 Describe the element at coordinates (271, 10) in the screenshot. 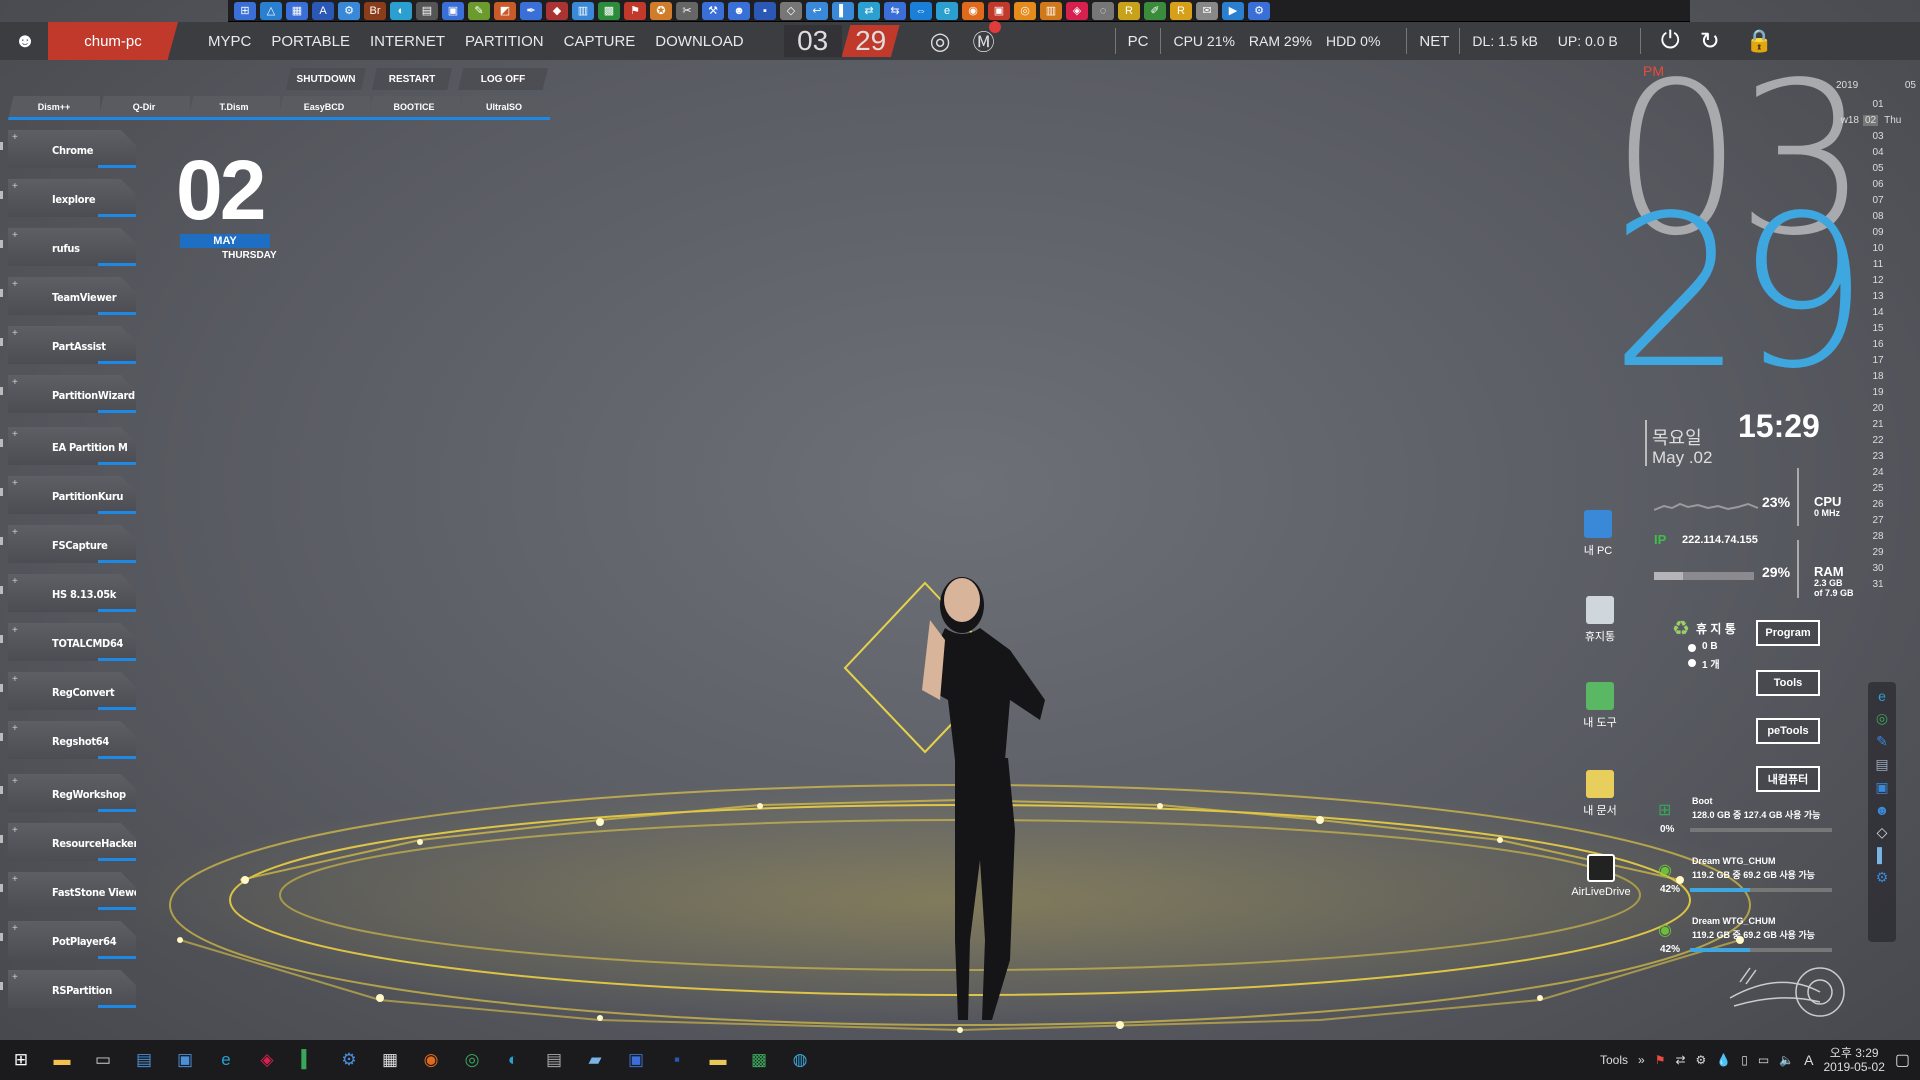

I see `drive-icon: △` at that location.